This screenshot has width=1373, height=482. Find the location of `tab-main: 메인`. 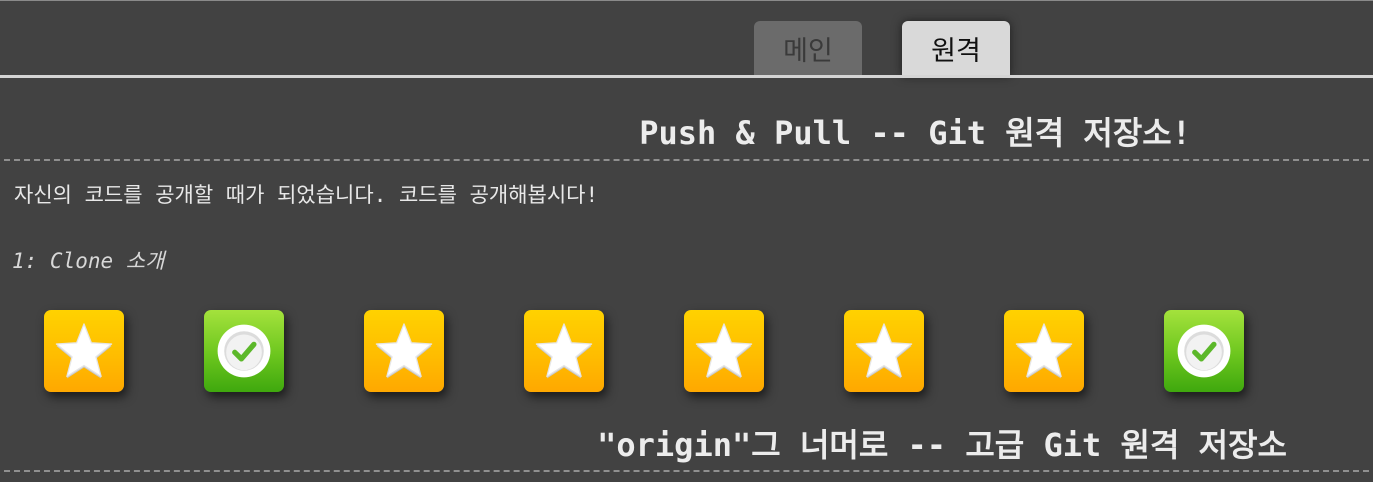

tab-main: 메인 is located at coordinates (808, 48).